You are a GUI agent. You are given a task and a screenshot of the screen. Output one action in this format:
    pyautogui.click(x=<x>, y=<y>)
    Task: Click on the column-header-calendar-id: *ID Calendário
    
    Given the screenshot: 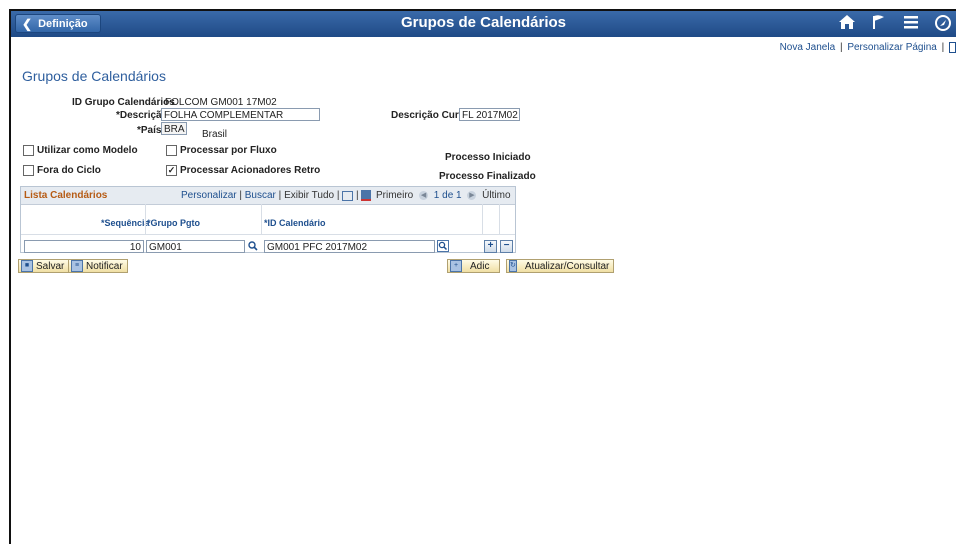 What is the action you would take?
    pyautogui.click(x=295, y=223)
    